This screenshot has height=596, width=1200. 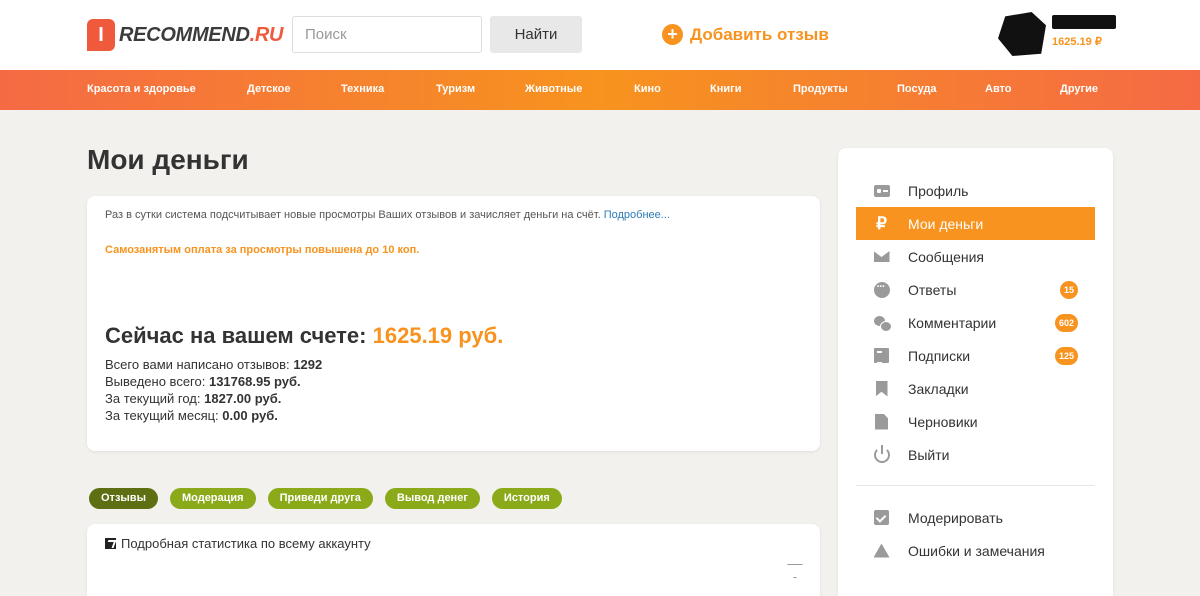 What do you see at coordinates (1066, 322) in the screenshot?
I see `comments-count-badge: 602` at bounding box center [1066, 322].